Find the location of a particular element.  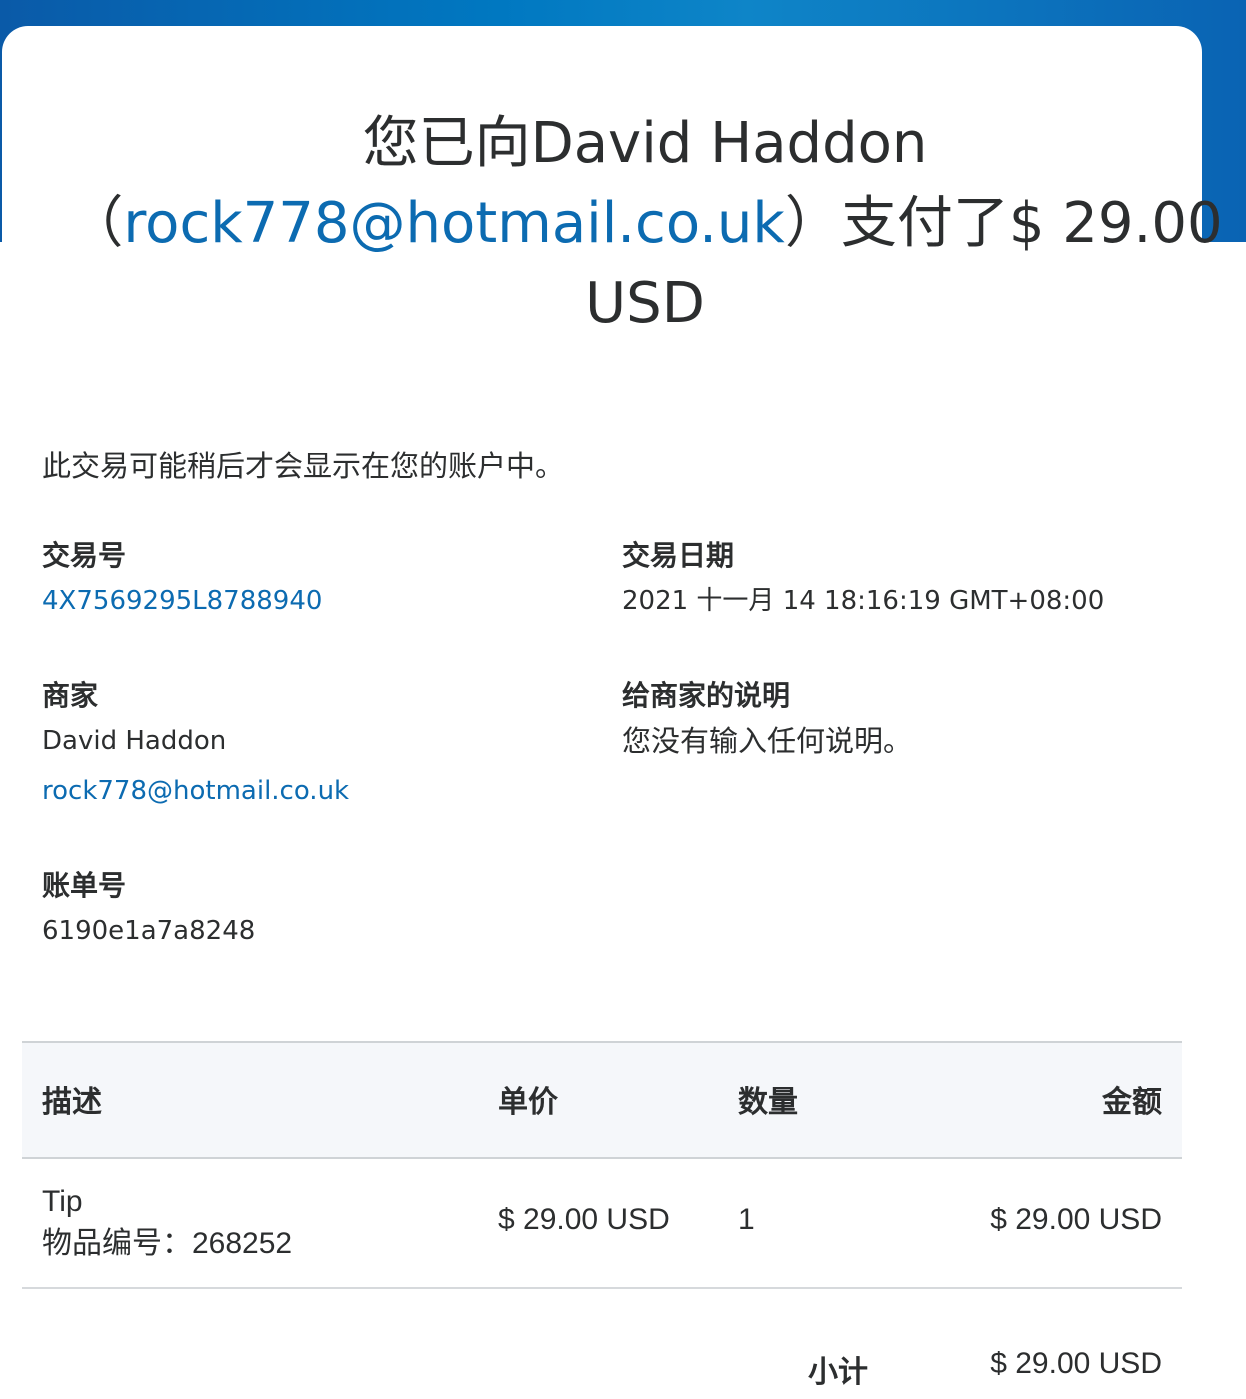

item-number: 物品编号：268252 is located at coordinates (167, 1243).